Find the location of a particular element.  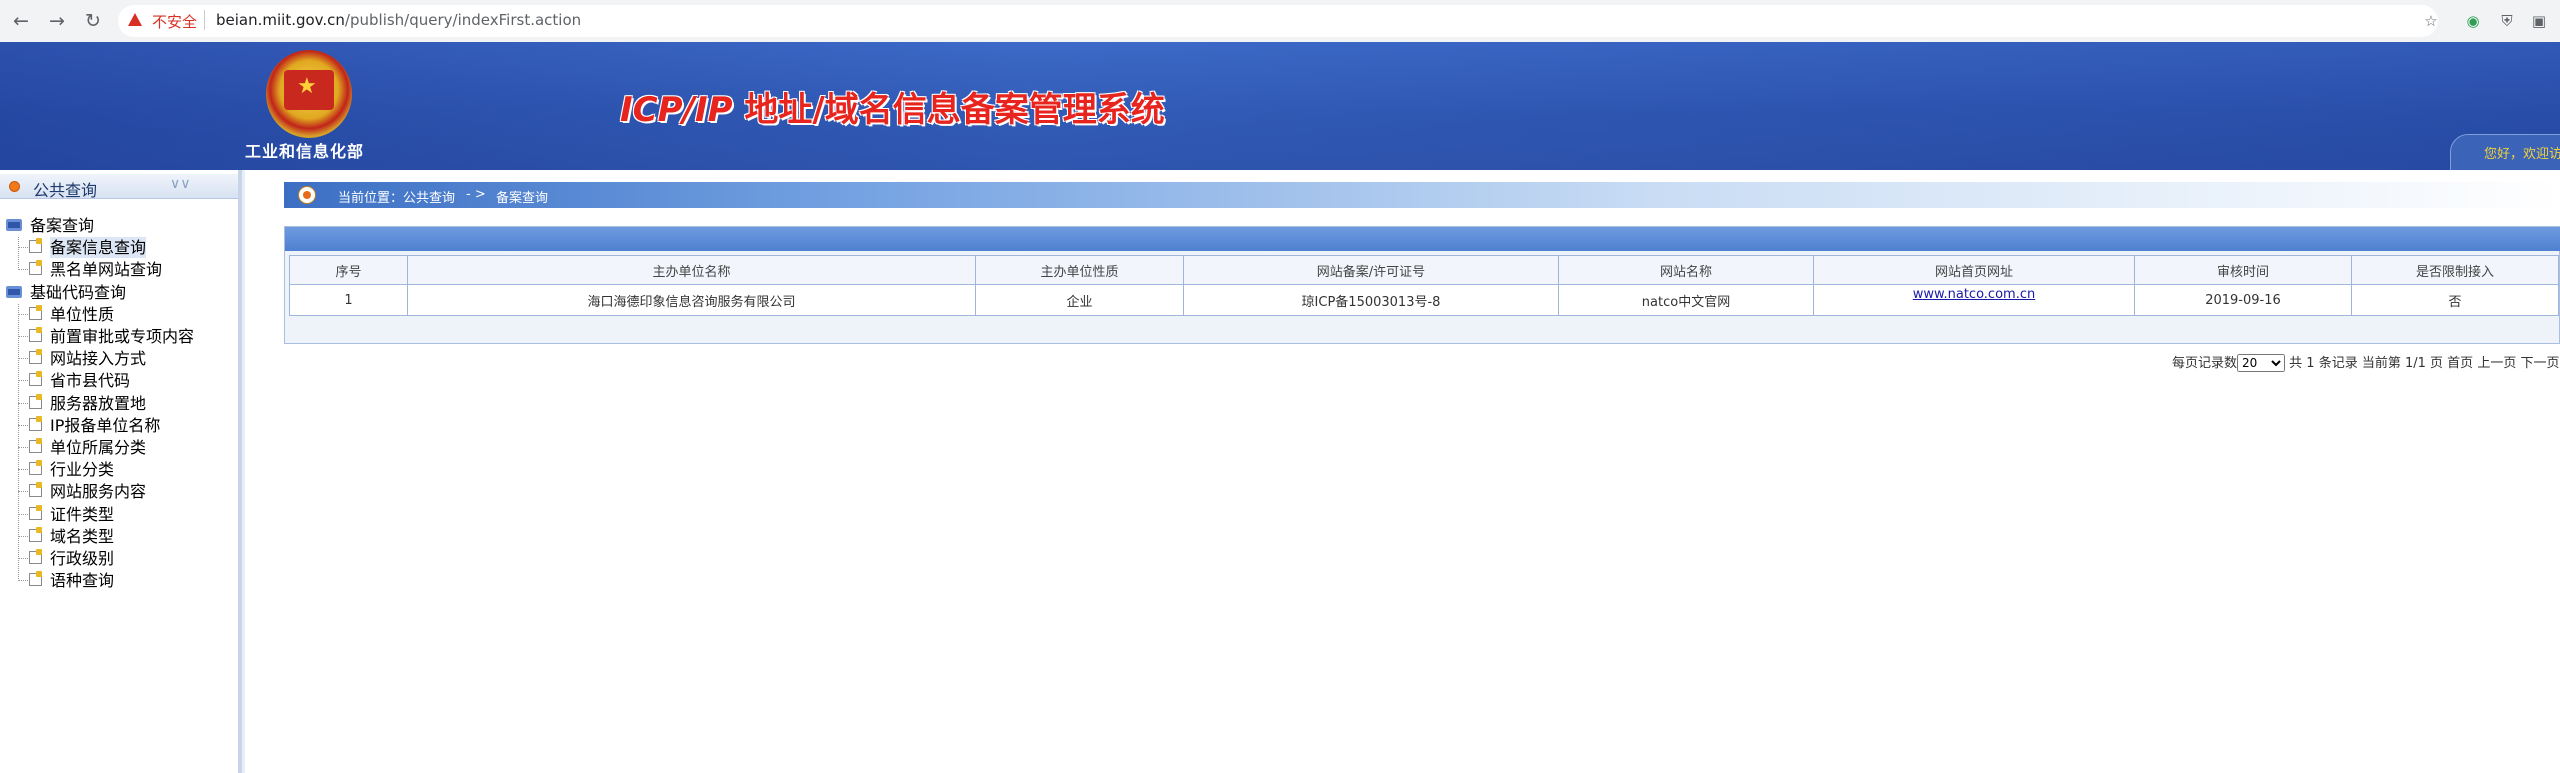

ministry-name: 工业和信息化部 is located at coordinates (305, 151).